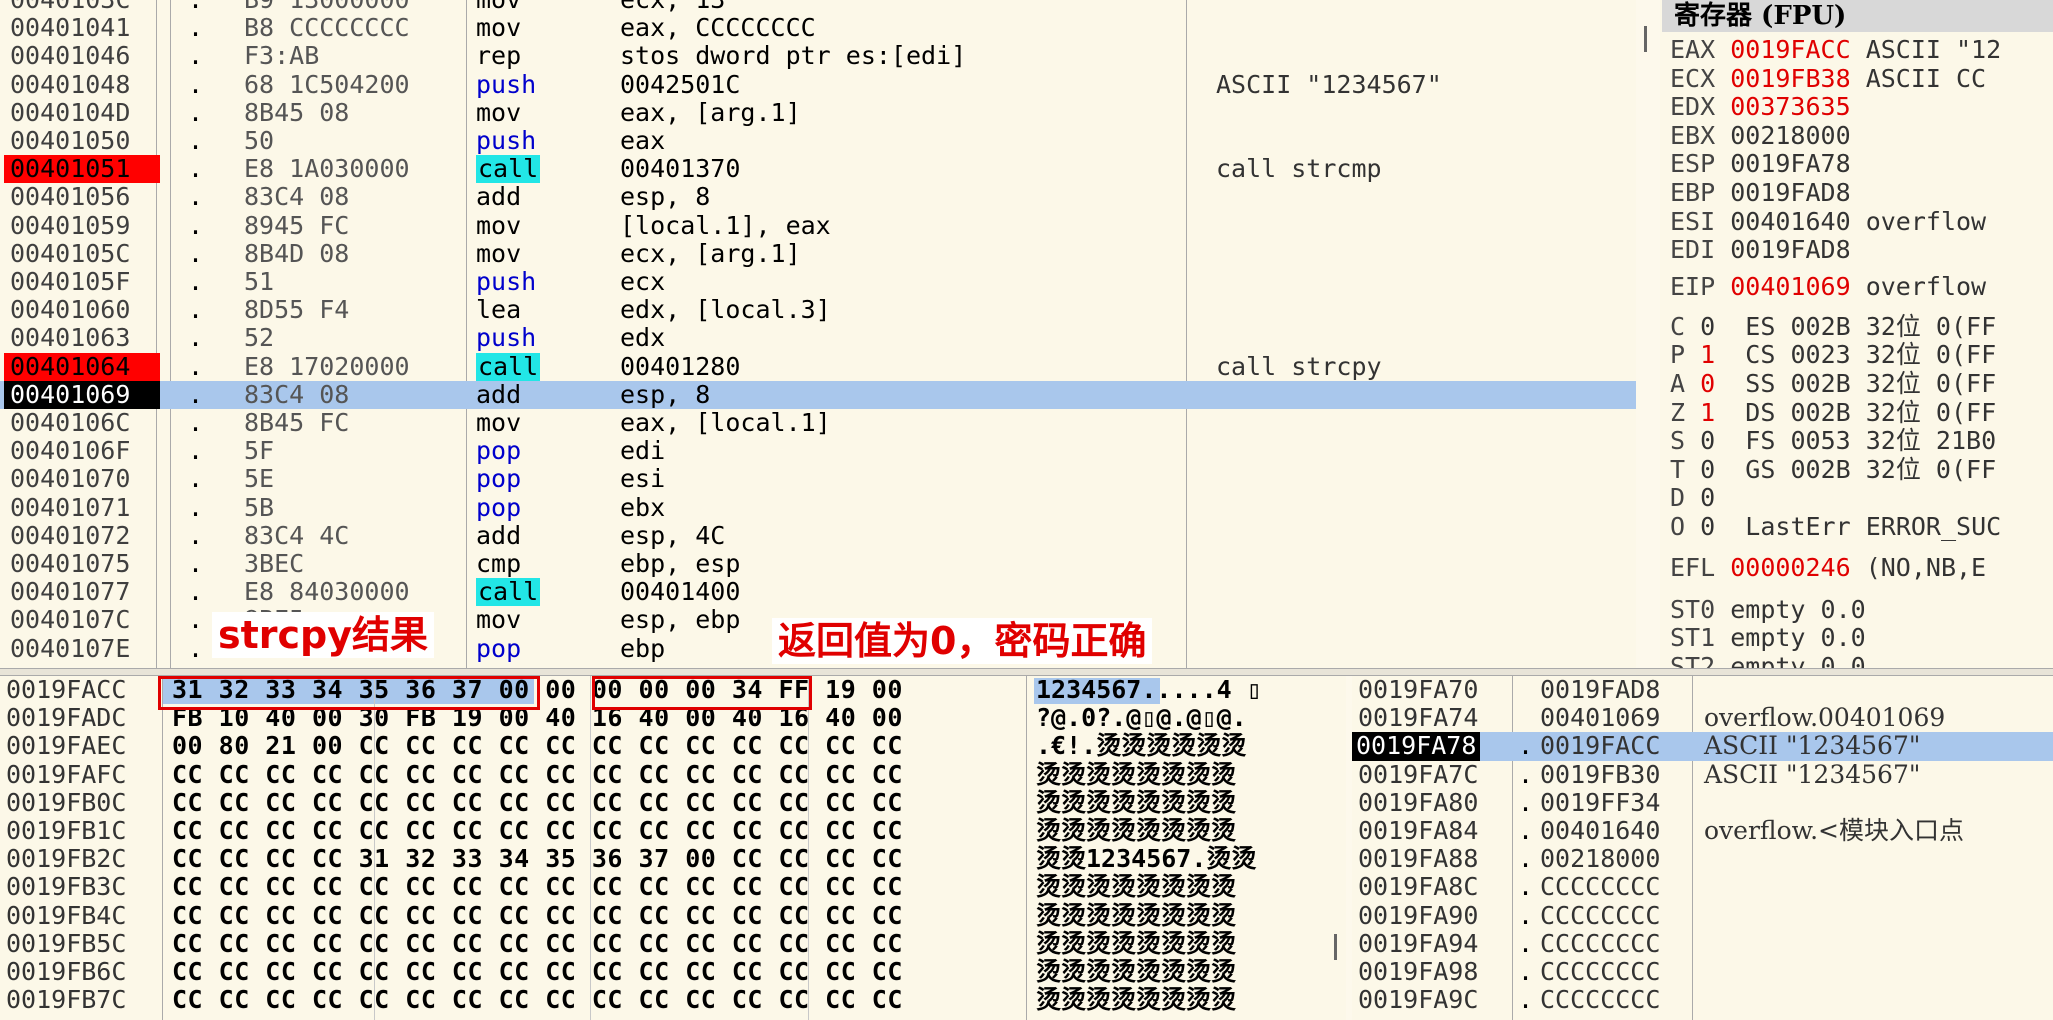 This screenshot has height=1020, width=2053. What do you see at coordinates (1790, 221) in the screenshot?
I see `register-value: 00401640` at bounding box center [1790, 221].